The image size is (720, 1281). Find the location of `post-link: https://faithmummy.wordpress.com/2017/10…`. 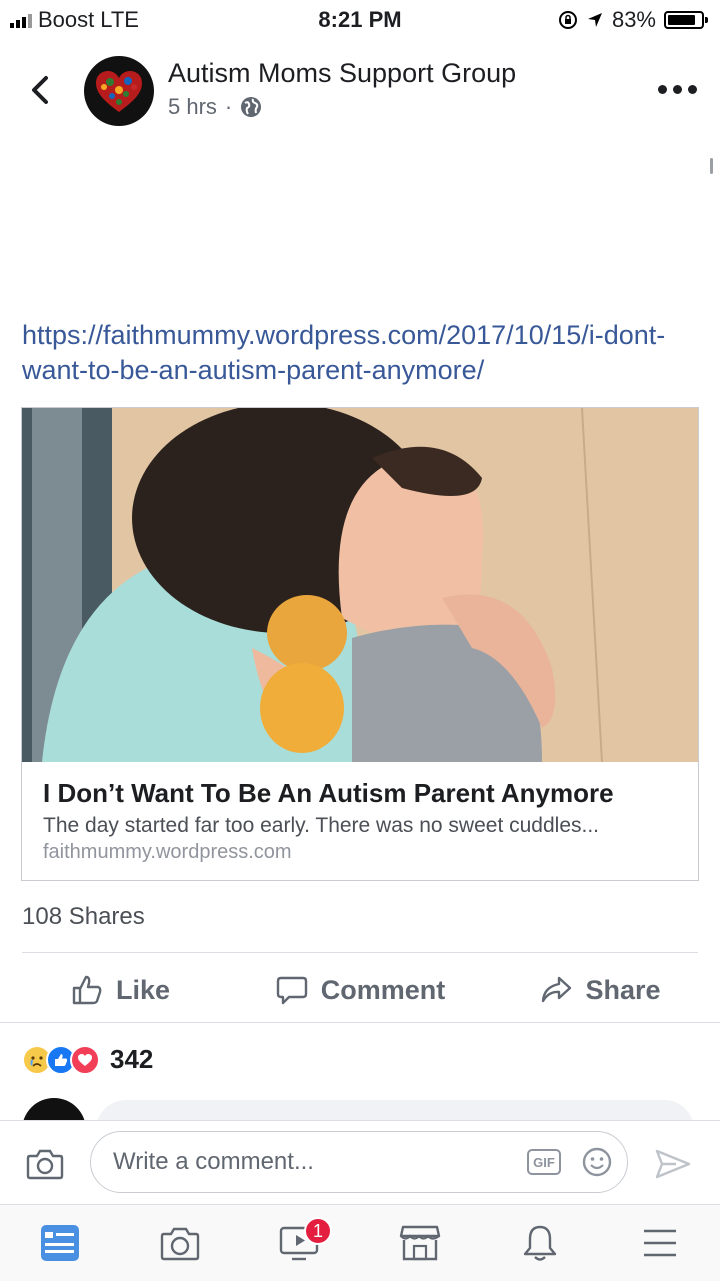

post-link: https://faithmummy.wordpress.com/2017/10… is located at coordinates (352, 353).